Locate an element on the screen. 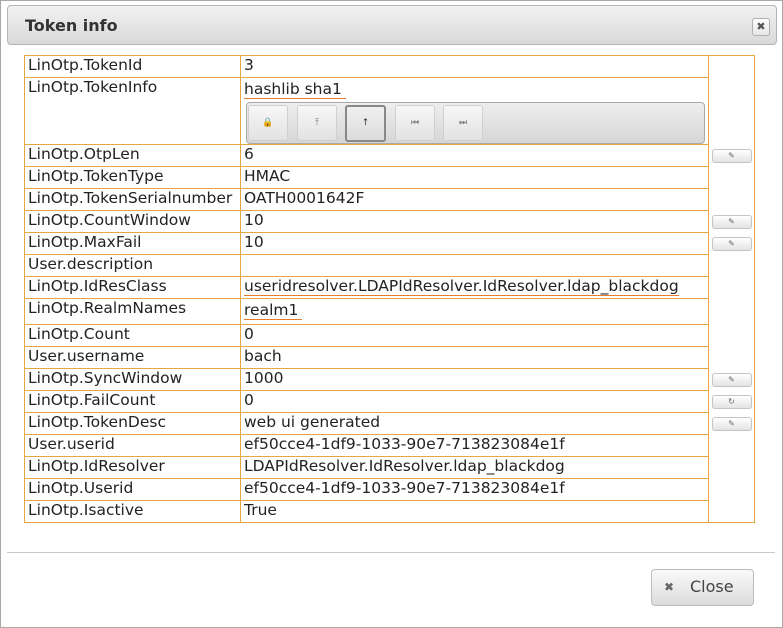  table-row: User.description is located at coordinates (389, 265).